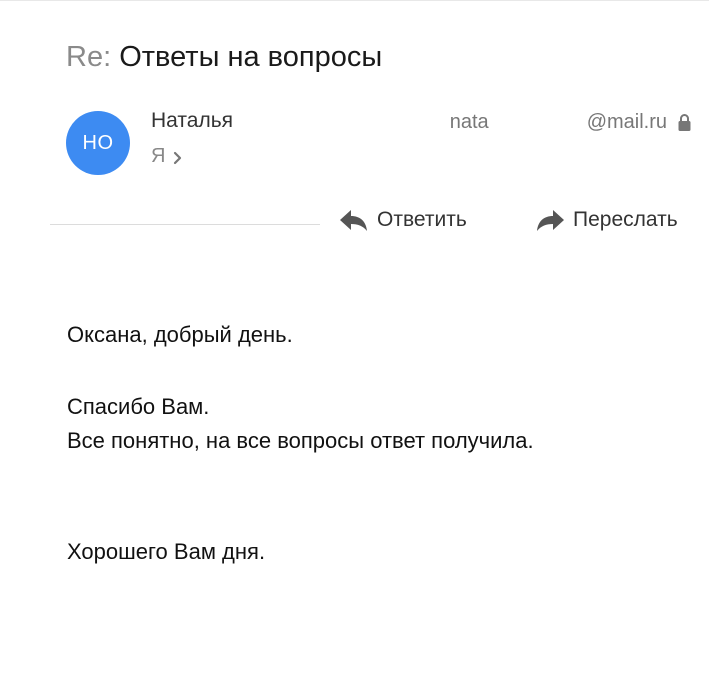 The image size is (709, 687). I want to click on sender-email-domain: @mail.ru, so click(626, 122).